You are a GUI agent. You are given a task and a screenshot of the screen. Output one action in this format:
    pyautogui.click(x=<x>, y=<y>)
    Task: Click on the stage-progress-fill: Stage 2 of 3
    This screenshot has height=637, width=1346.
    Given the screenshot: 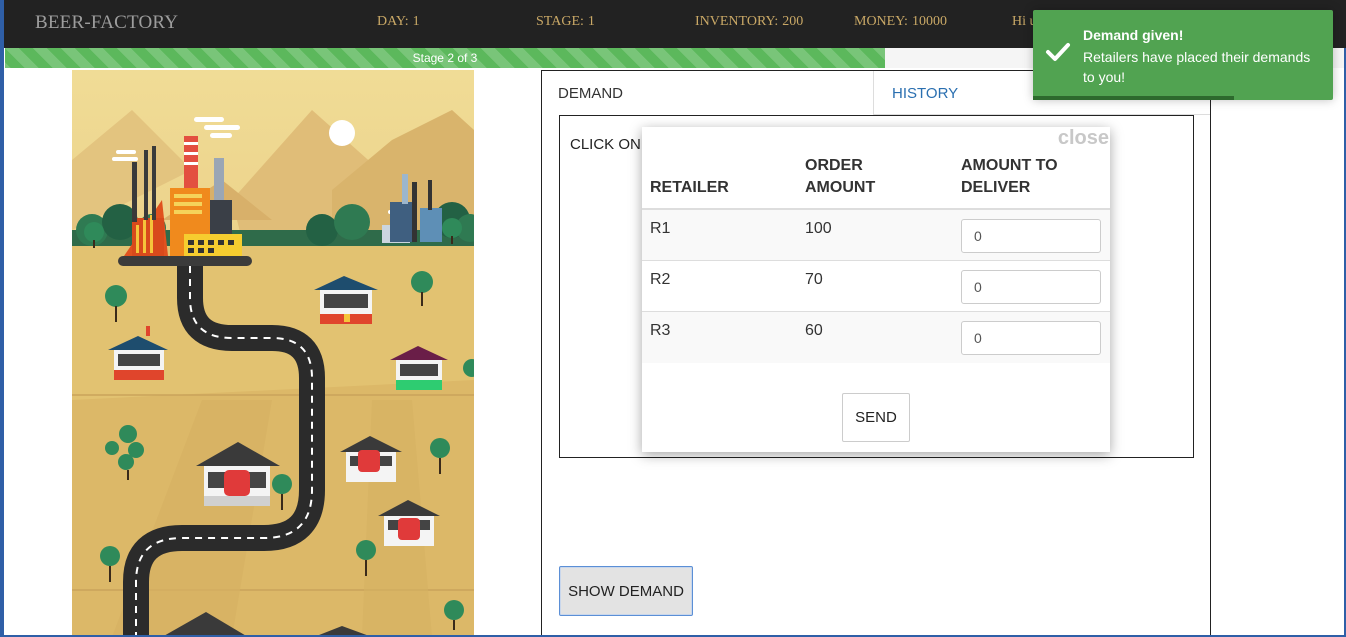 What is the action you would take?
    pyautogui.click(x=445, y=58)
    